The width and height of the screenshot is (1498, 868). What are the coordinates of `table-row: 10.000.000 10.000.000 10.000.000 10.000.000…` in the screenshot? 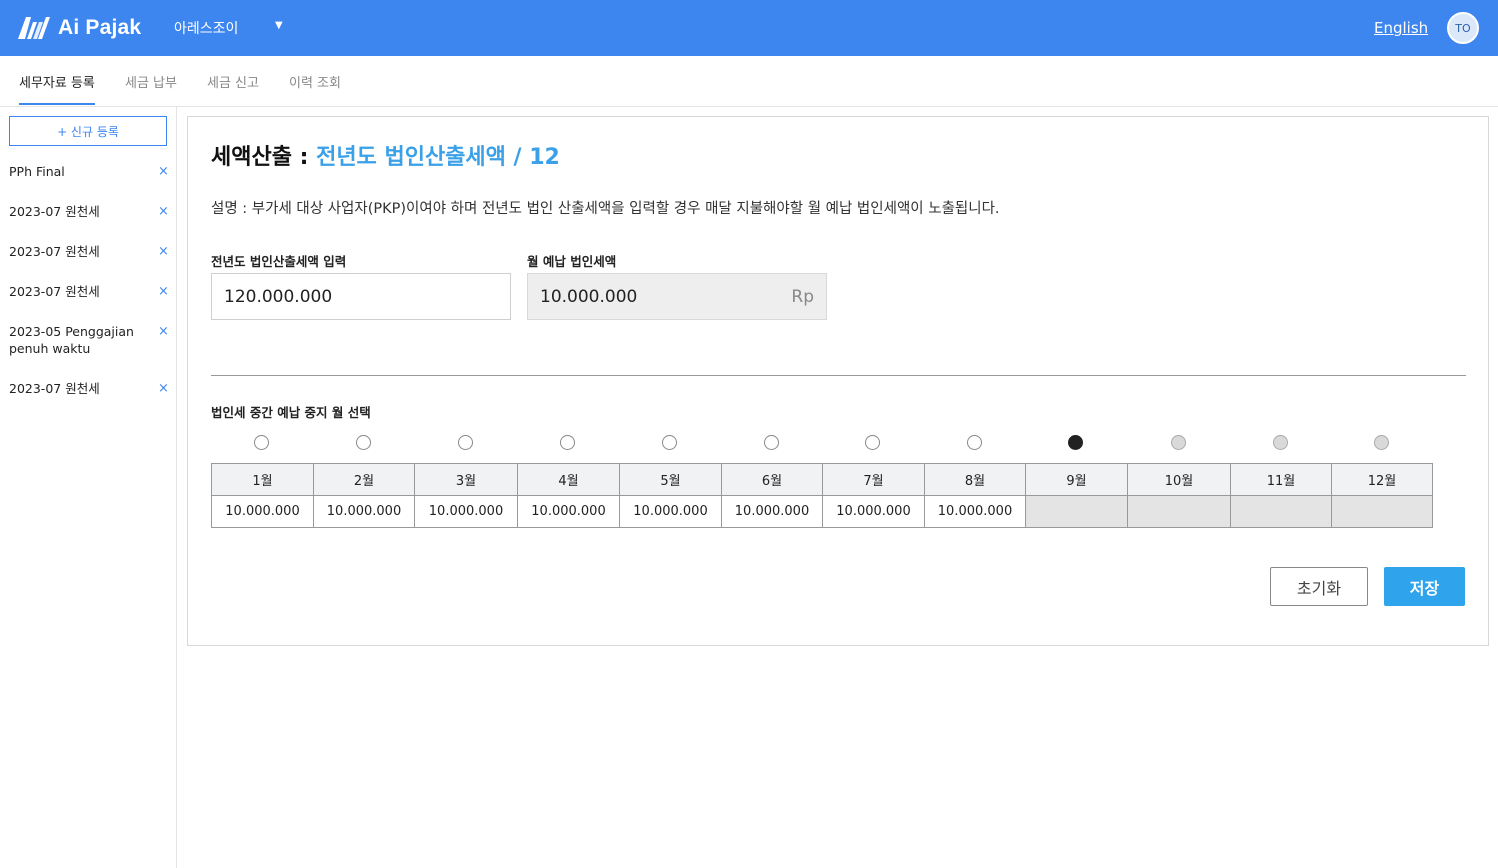 It's located at (822, 511).